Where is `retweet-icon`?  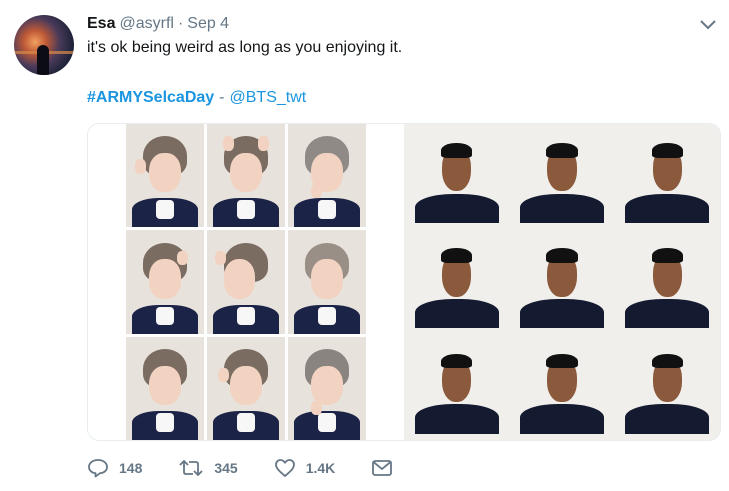
retweet-icon is located at coordinates (191, 468).